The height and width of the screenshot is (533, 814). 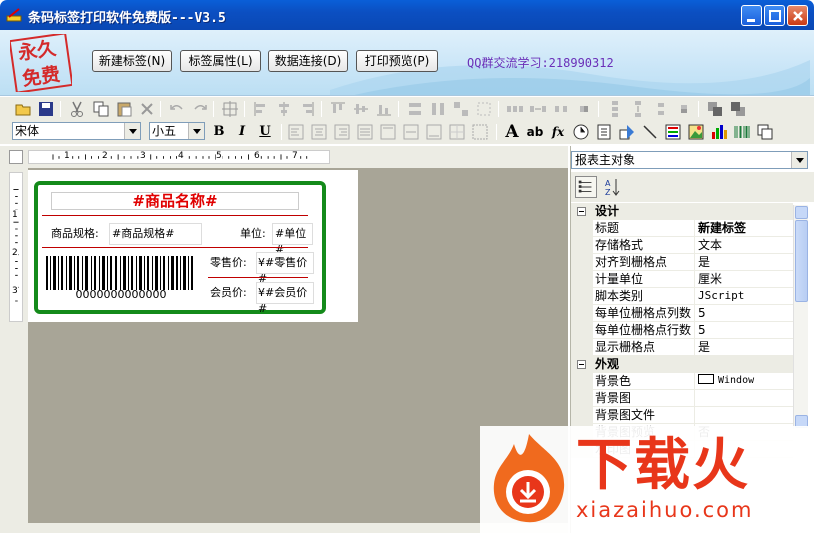 What do you see at coordinates (434, 132) in the screenshot?
I see `text-bottom-icon` at bounding box center [434, 132].